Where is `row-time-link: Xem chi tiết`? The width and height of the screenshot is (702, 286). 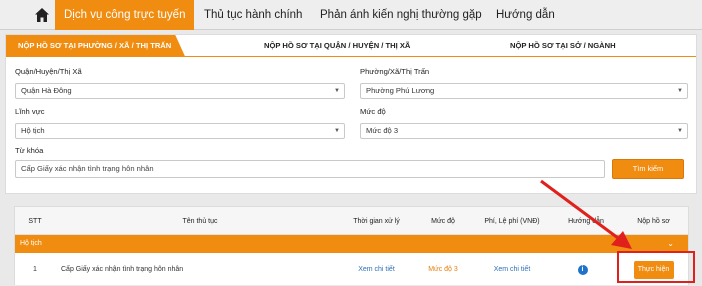 row-time-link: Xem chi tiết is located at coordinates (376, 269).